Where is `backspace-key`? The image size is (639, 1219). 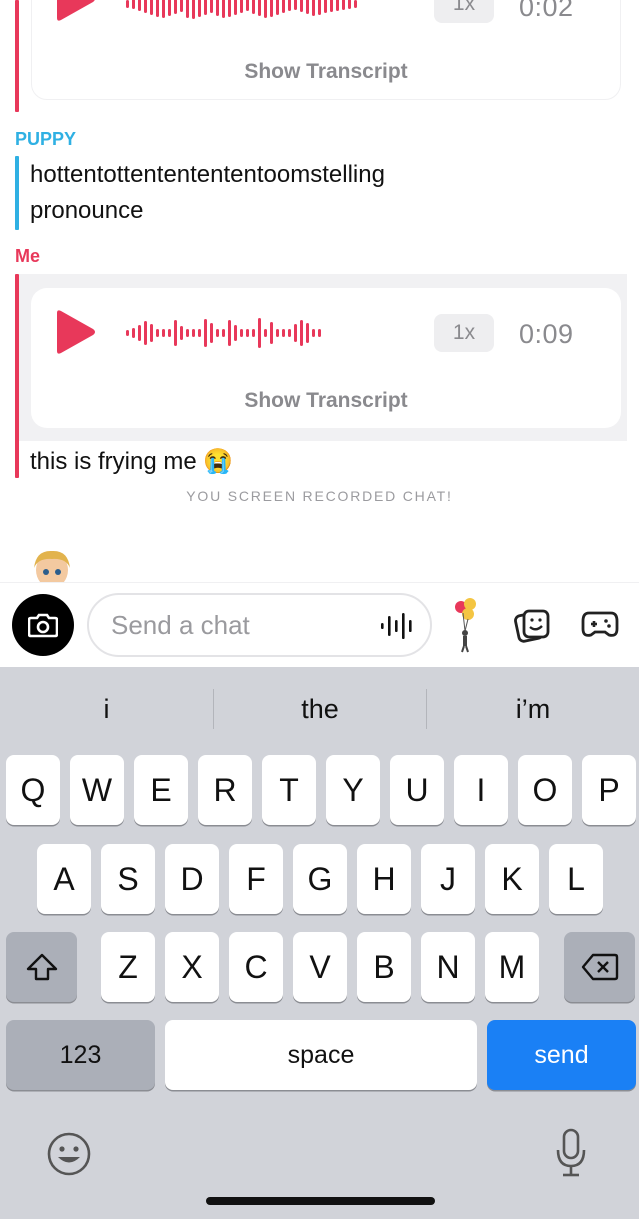
backspace-key is located at coordinates (599, 967).